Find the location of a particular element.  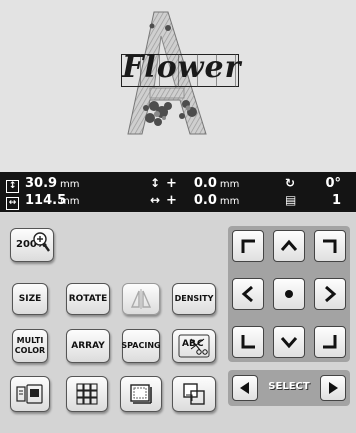

chevron-left-icon is located at coordinates (247, 294).